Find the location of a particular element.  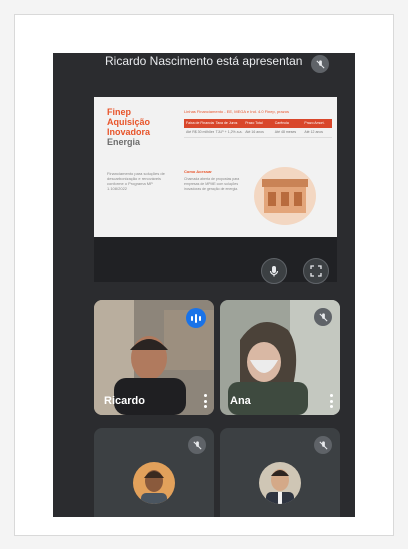

presenting-banner: Ricardo Nascimento está apresentan is located at coordinates (204, 61).